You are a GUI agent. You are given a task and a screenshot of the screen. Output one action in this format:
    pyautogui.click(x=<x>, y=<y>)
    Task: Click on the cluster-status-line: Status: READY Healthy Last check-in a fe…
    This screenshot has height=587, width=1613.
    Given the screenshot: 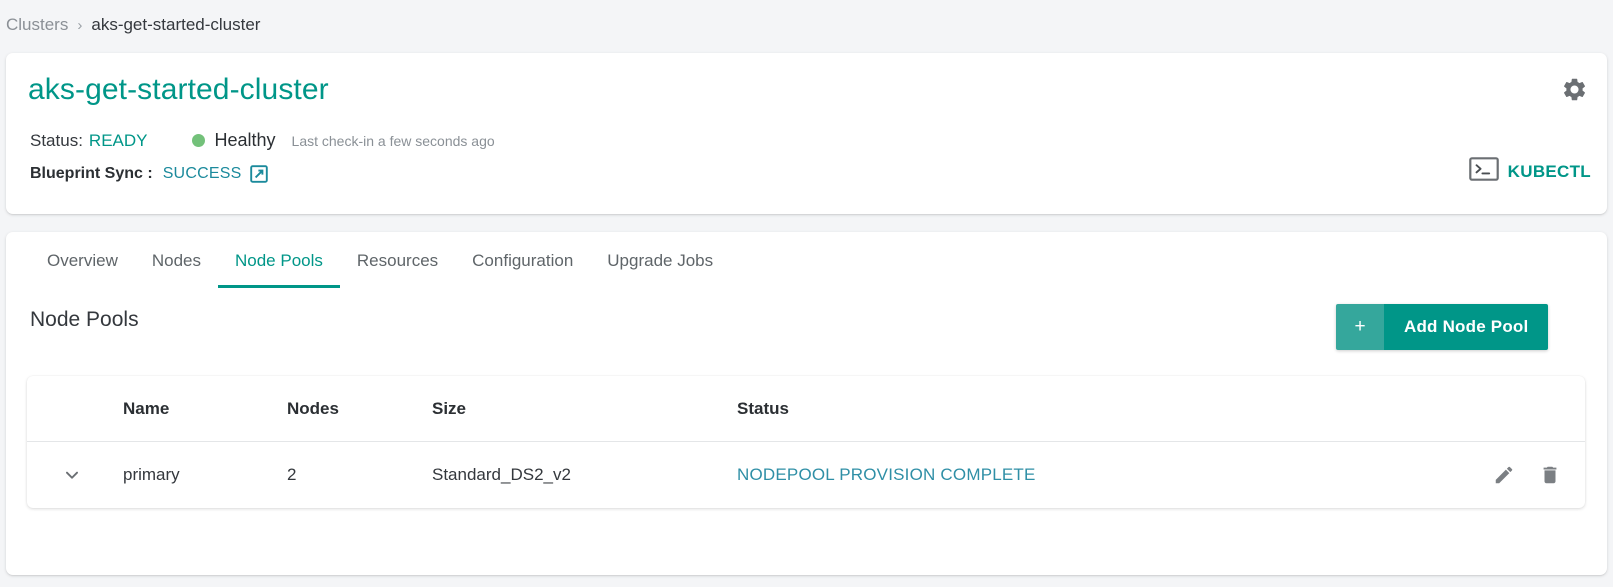 What is the action you would take?
    pyautogui.click(x=262, y=140)
    